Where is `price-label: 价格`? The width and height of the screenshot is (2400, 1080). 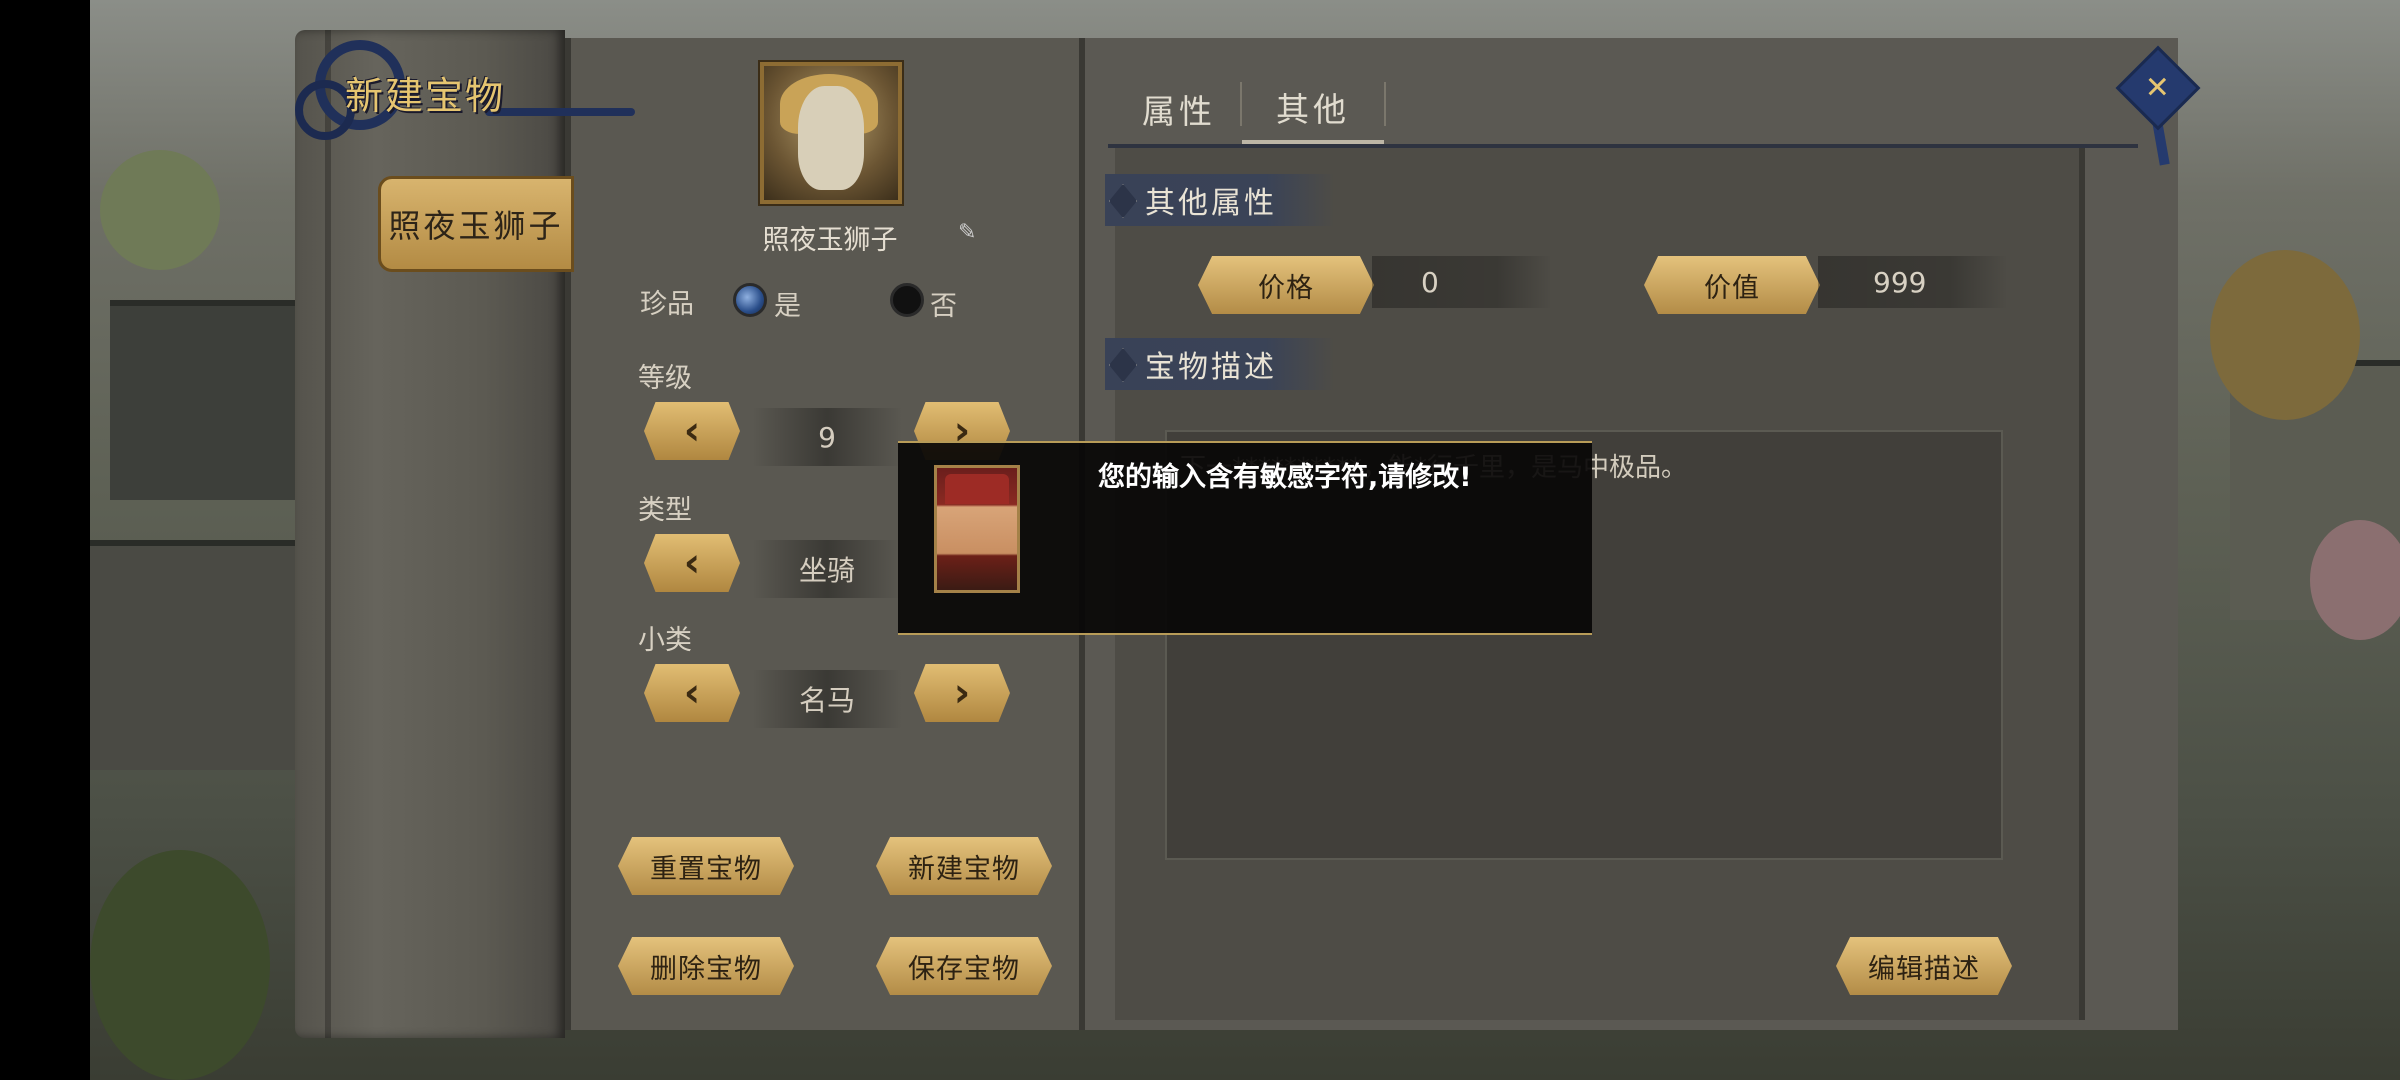 price-label: 价格 is located at coordinates (1286, 285).